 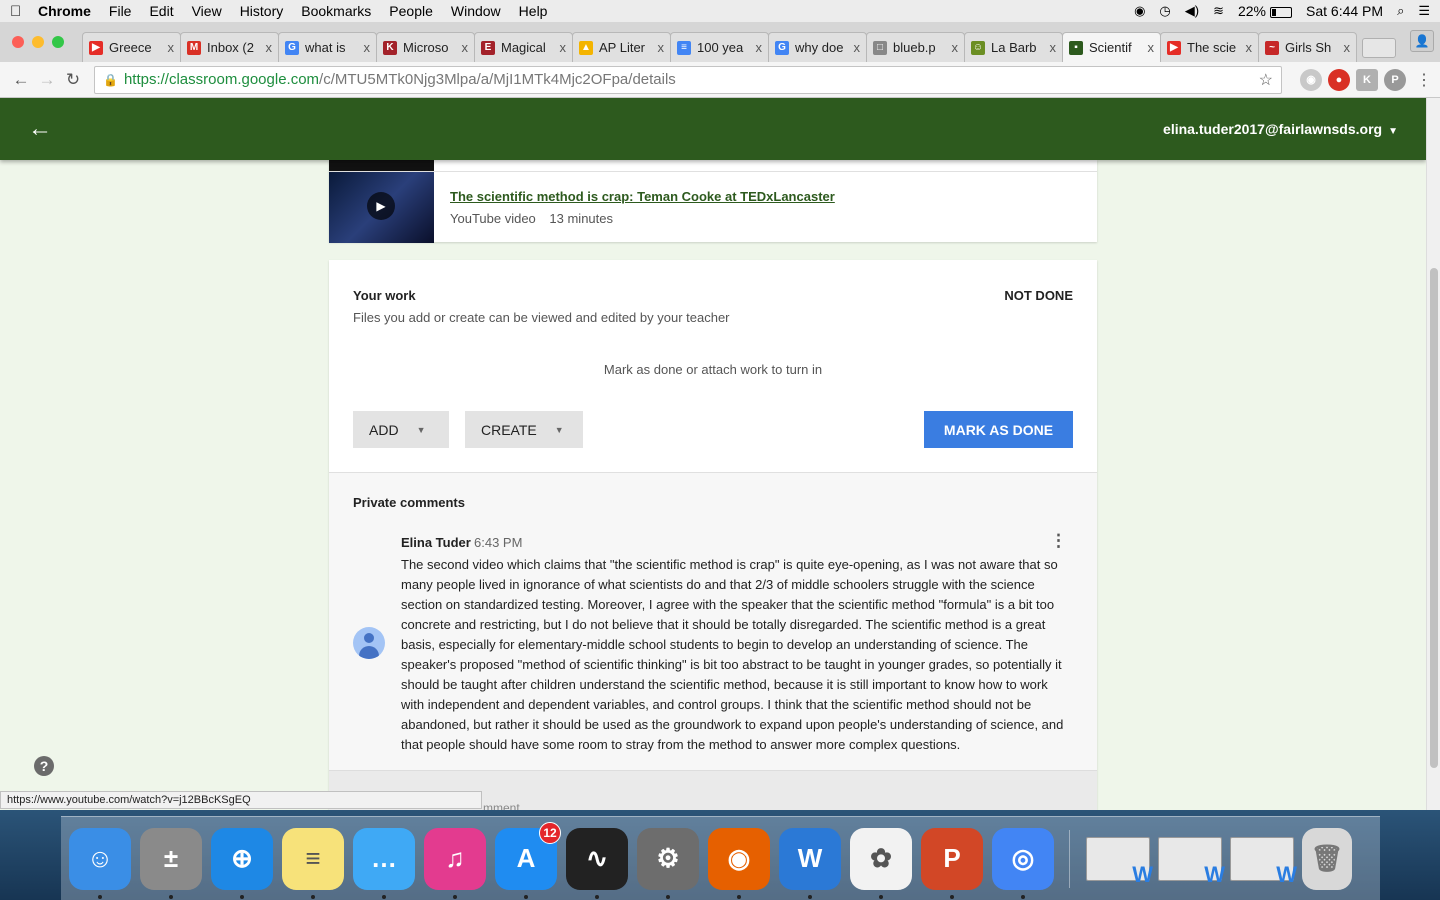 What do you see at coordinates (1265, 11) in the screenshot?
I see `battery-status: 22%` at bounding box center [1265, 11].